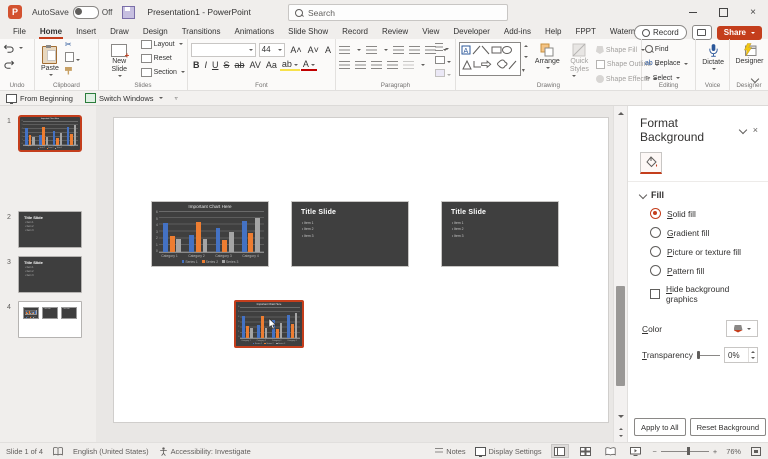 The height and width of the screenshot is (459, 768). Describe the element at coordinates (693, 12) in the screenshot. I see `minimize-button` at that location.